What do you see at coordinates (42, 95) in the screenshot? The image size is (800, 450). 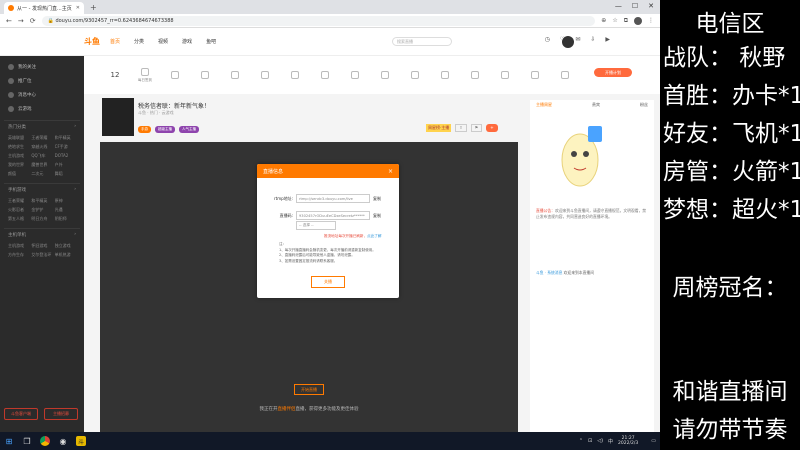 I see `sidebar-item-messages: 消息中心` at bounding box center [42, 95].